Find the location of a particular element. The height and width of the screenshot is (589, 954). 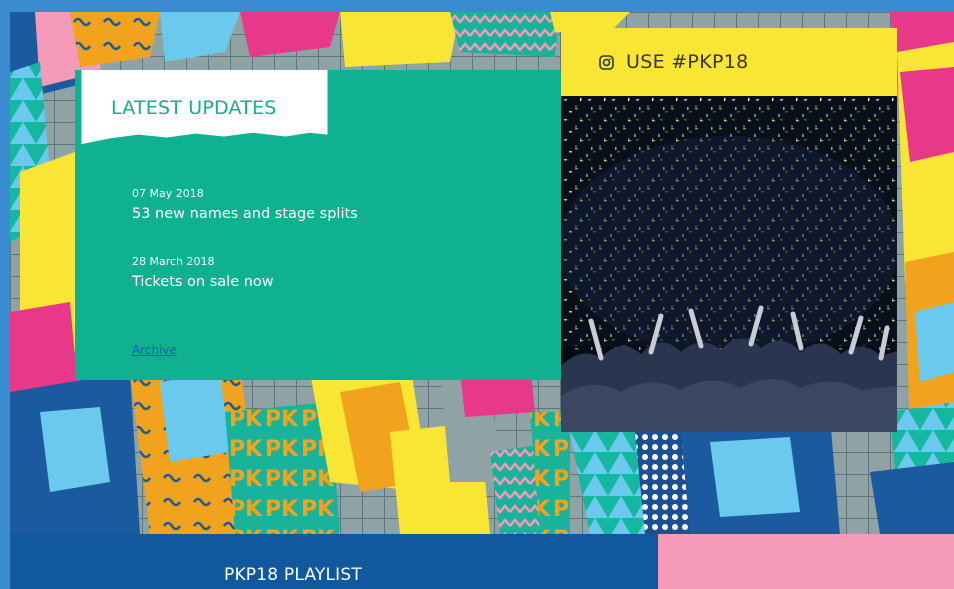

news-date: 28 March 2018 is located at coordinates (173, 261).